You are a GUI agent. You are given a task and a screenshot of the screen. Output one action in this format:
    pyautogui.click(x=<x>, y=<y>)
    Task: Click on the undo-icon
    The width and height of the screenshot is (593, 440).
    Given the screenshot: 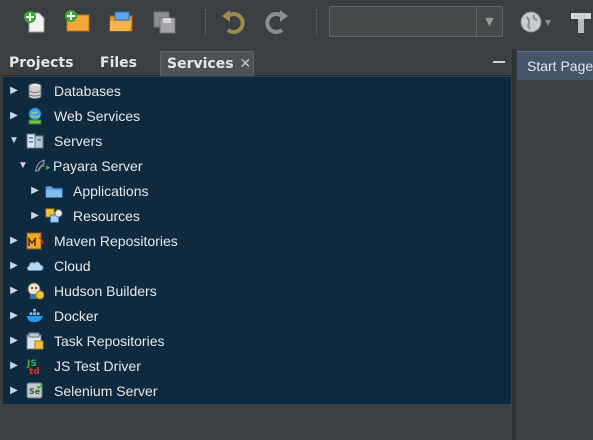 What is the action you would take?
    pyautogui.click(x=233, y=22)
    